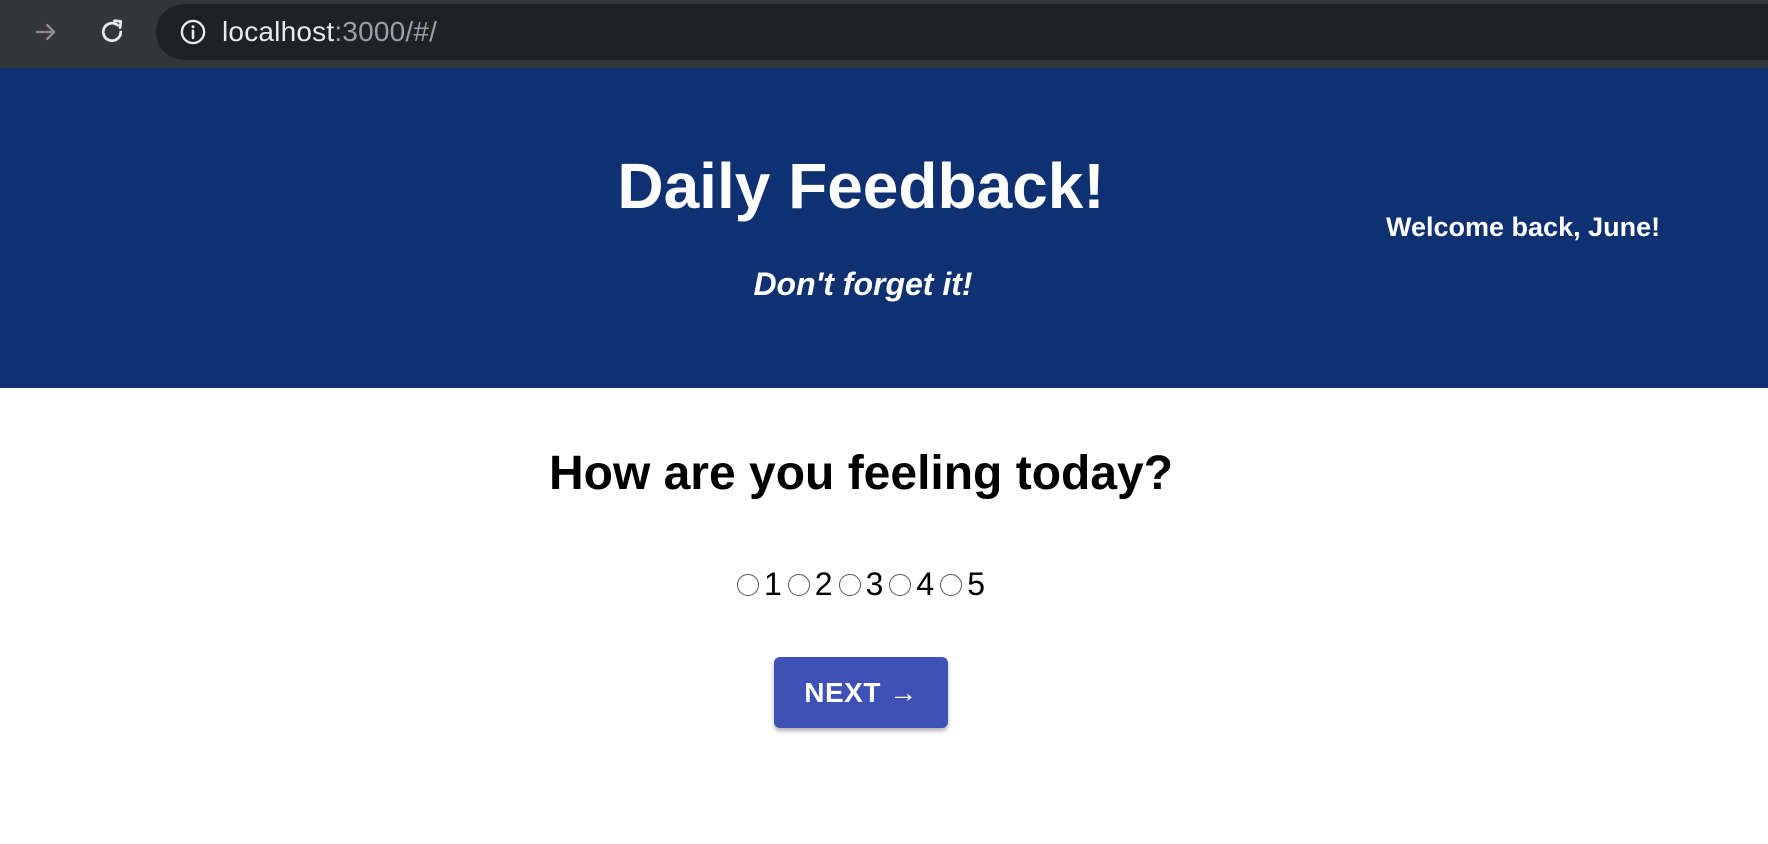 This screenshot has height=844, width=1768. What do you see at coordinates (925, 584) in the screenshot?
I see `rating-label: 4` at bounding box center [925, 584].